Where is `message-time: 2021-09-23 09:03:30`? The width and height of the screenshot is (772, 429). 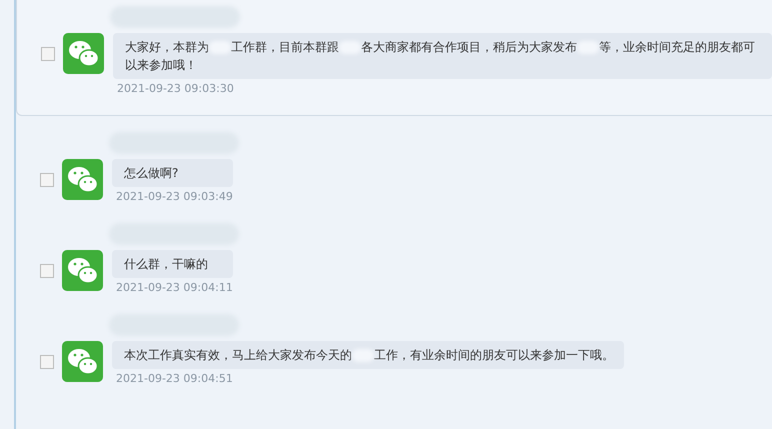 message-time: 2021-09-23 09:03:30 is located at coordinates (176, 88).